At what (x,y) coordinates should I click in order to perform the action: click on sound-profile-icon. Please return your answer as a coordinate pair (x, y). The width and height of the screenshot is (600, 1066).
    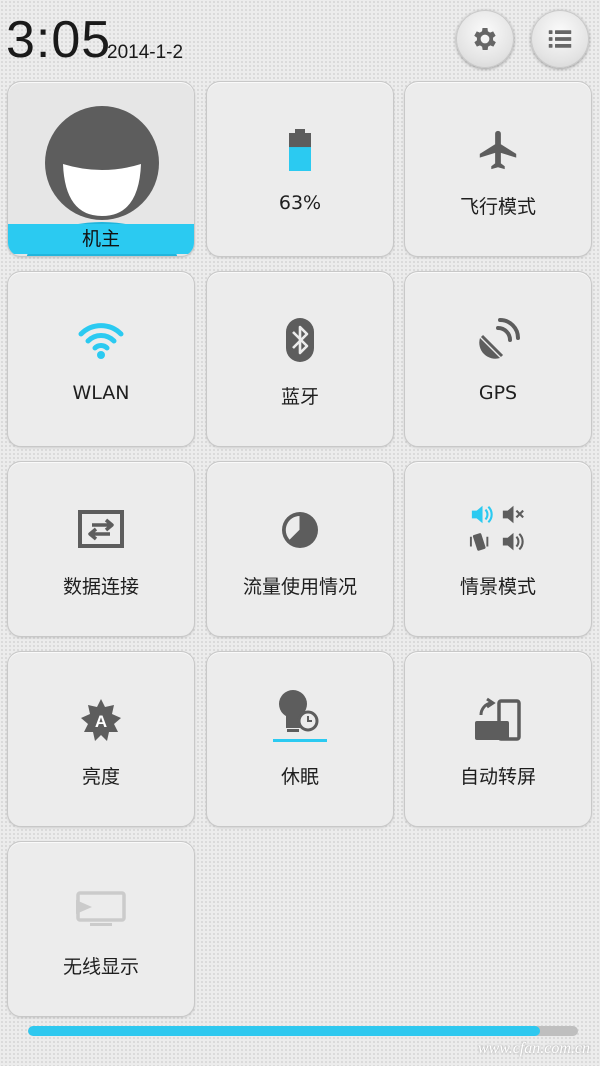
    Looking at the image, I should click on (498, 530).